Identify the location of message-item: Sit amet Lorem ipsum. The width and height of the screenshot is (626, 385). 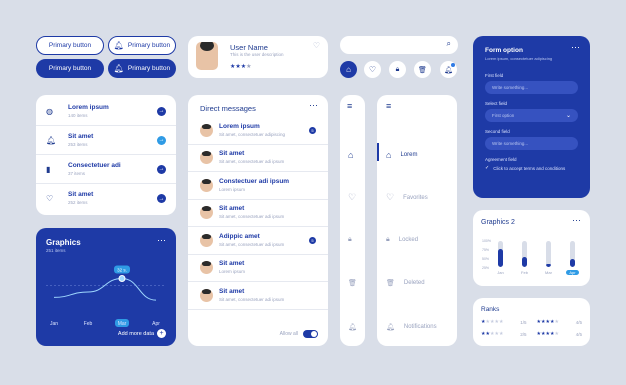
(258, 268).